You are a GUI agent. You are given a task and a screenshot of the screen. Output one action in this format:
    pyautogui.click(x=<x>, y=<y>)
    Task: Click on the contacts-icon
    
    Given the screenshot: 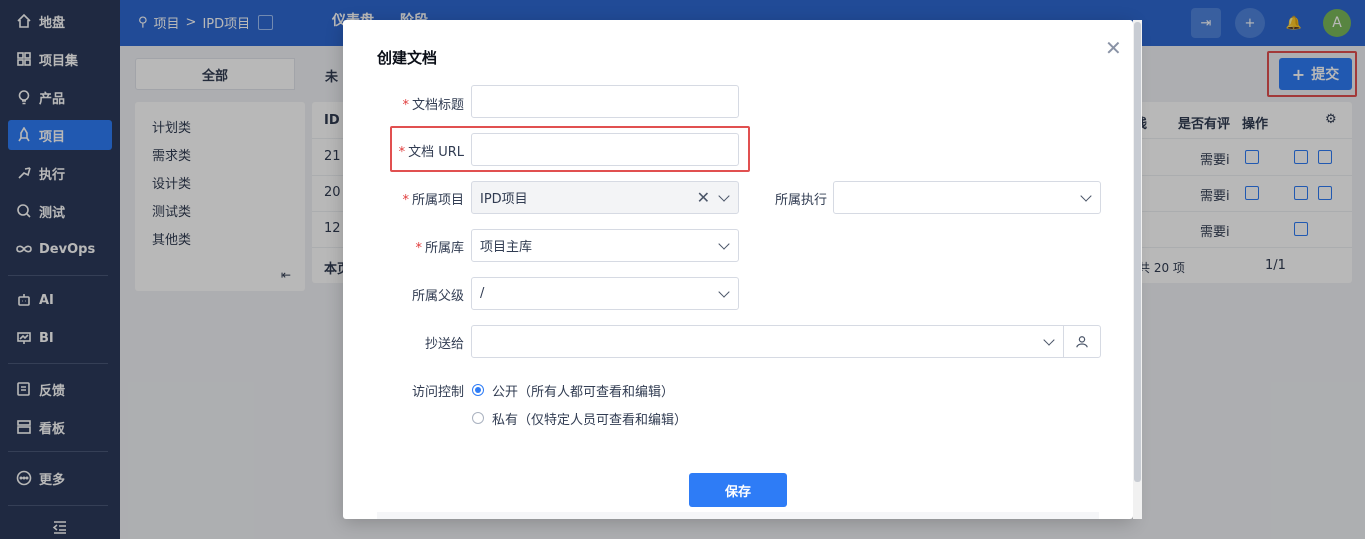 What is the action you would take?
    pyautogui.click(x=1082, y=341)
    